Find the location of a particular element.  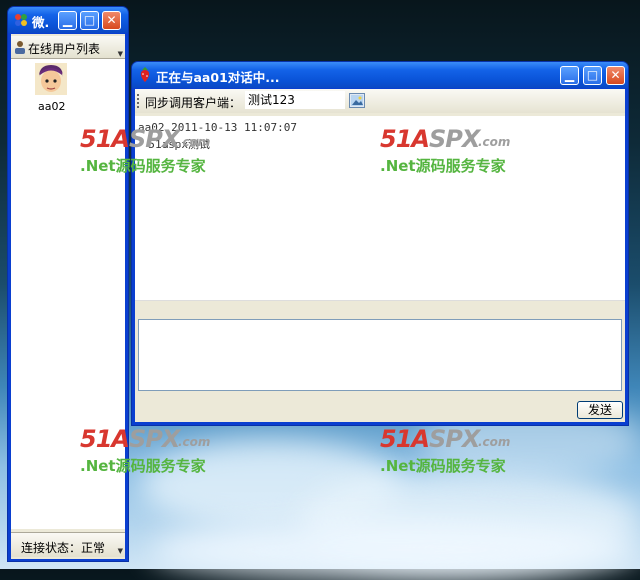

contacts-titlebar: 微. ▁ □ ✕ is located at coordinates (68, 20).